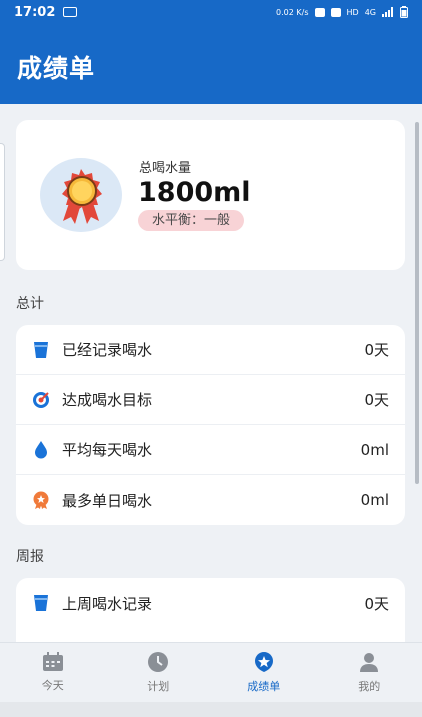 Image resolution: width=422 pixels, height=717 pixels. I want to click on app-bar: 成绩单, so click(211, 64).